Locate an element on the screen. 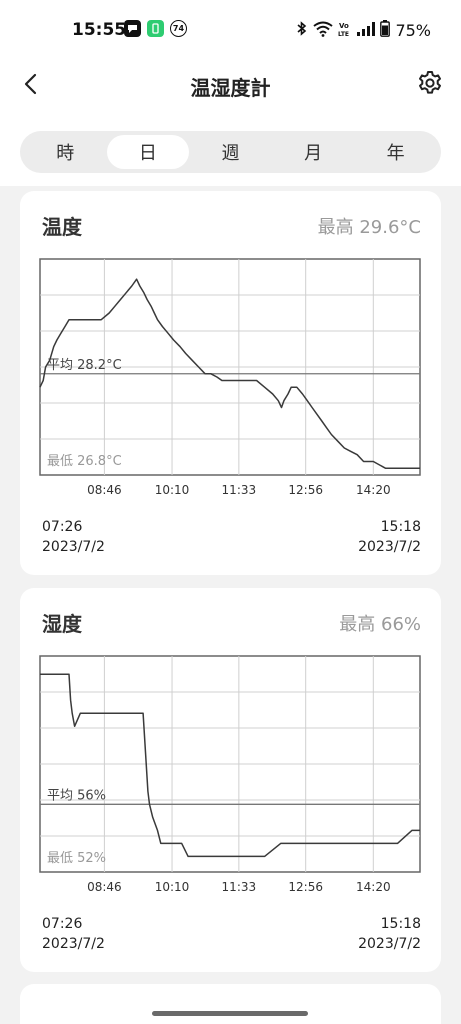 The height and width of the screenshot is (1024, 461). svg-text: Vo is located at coordinates (344, 26).